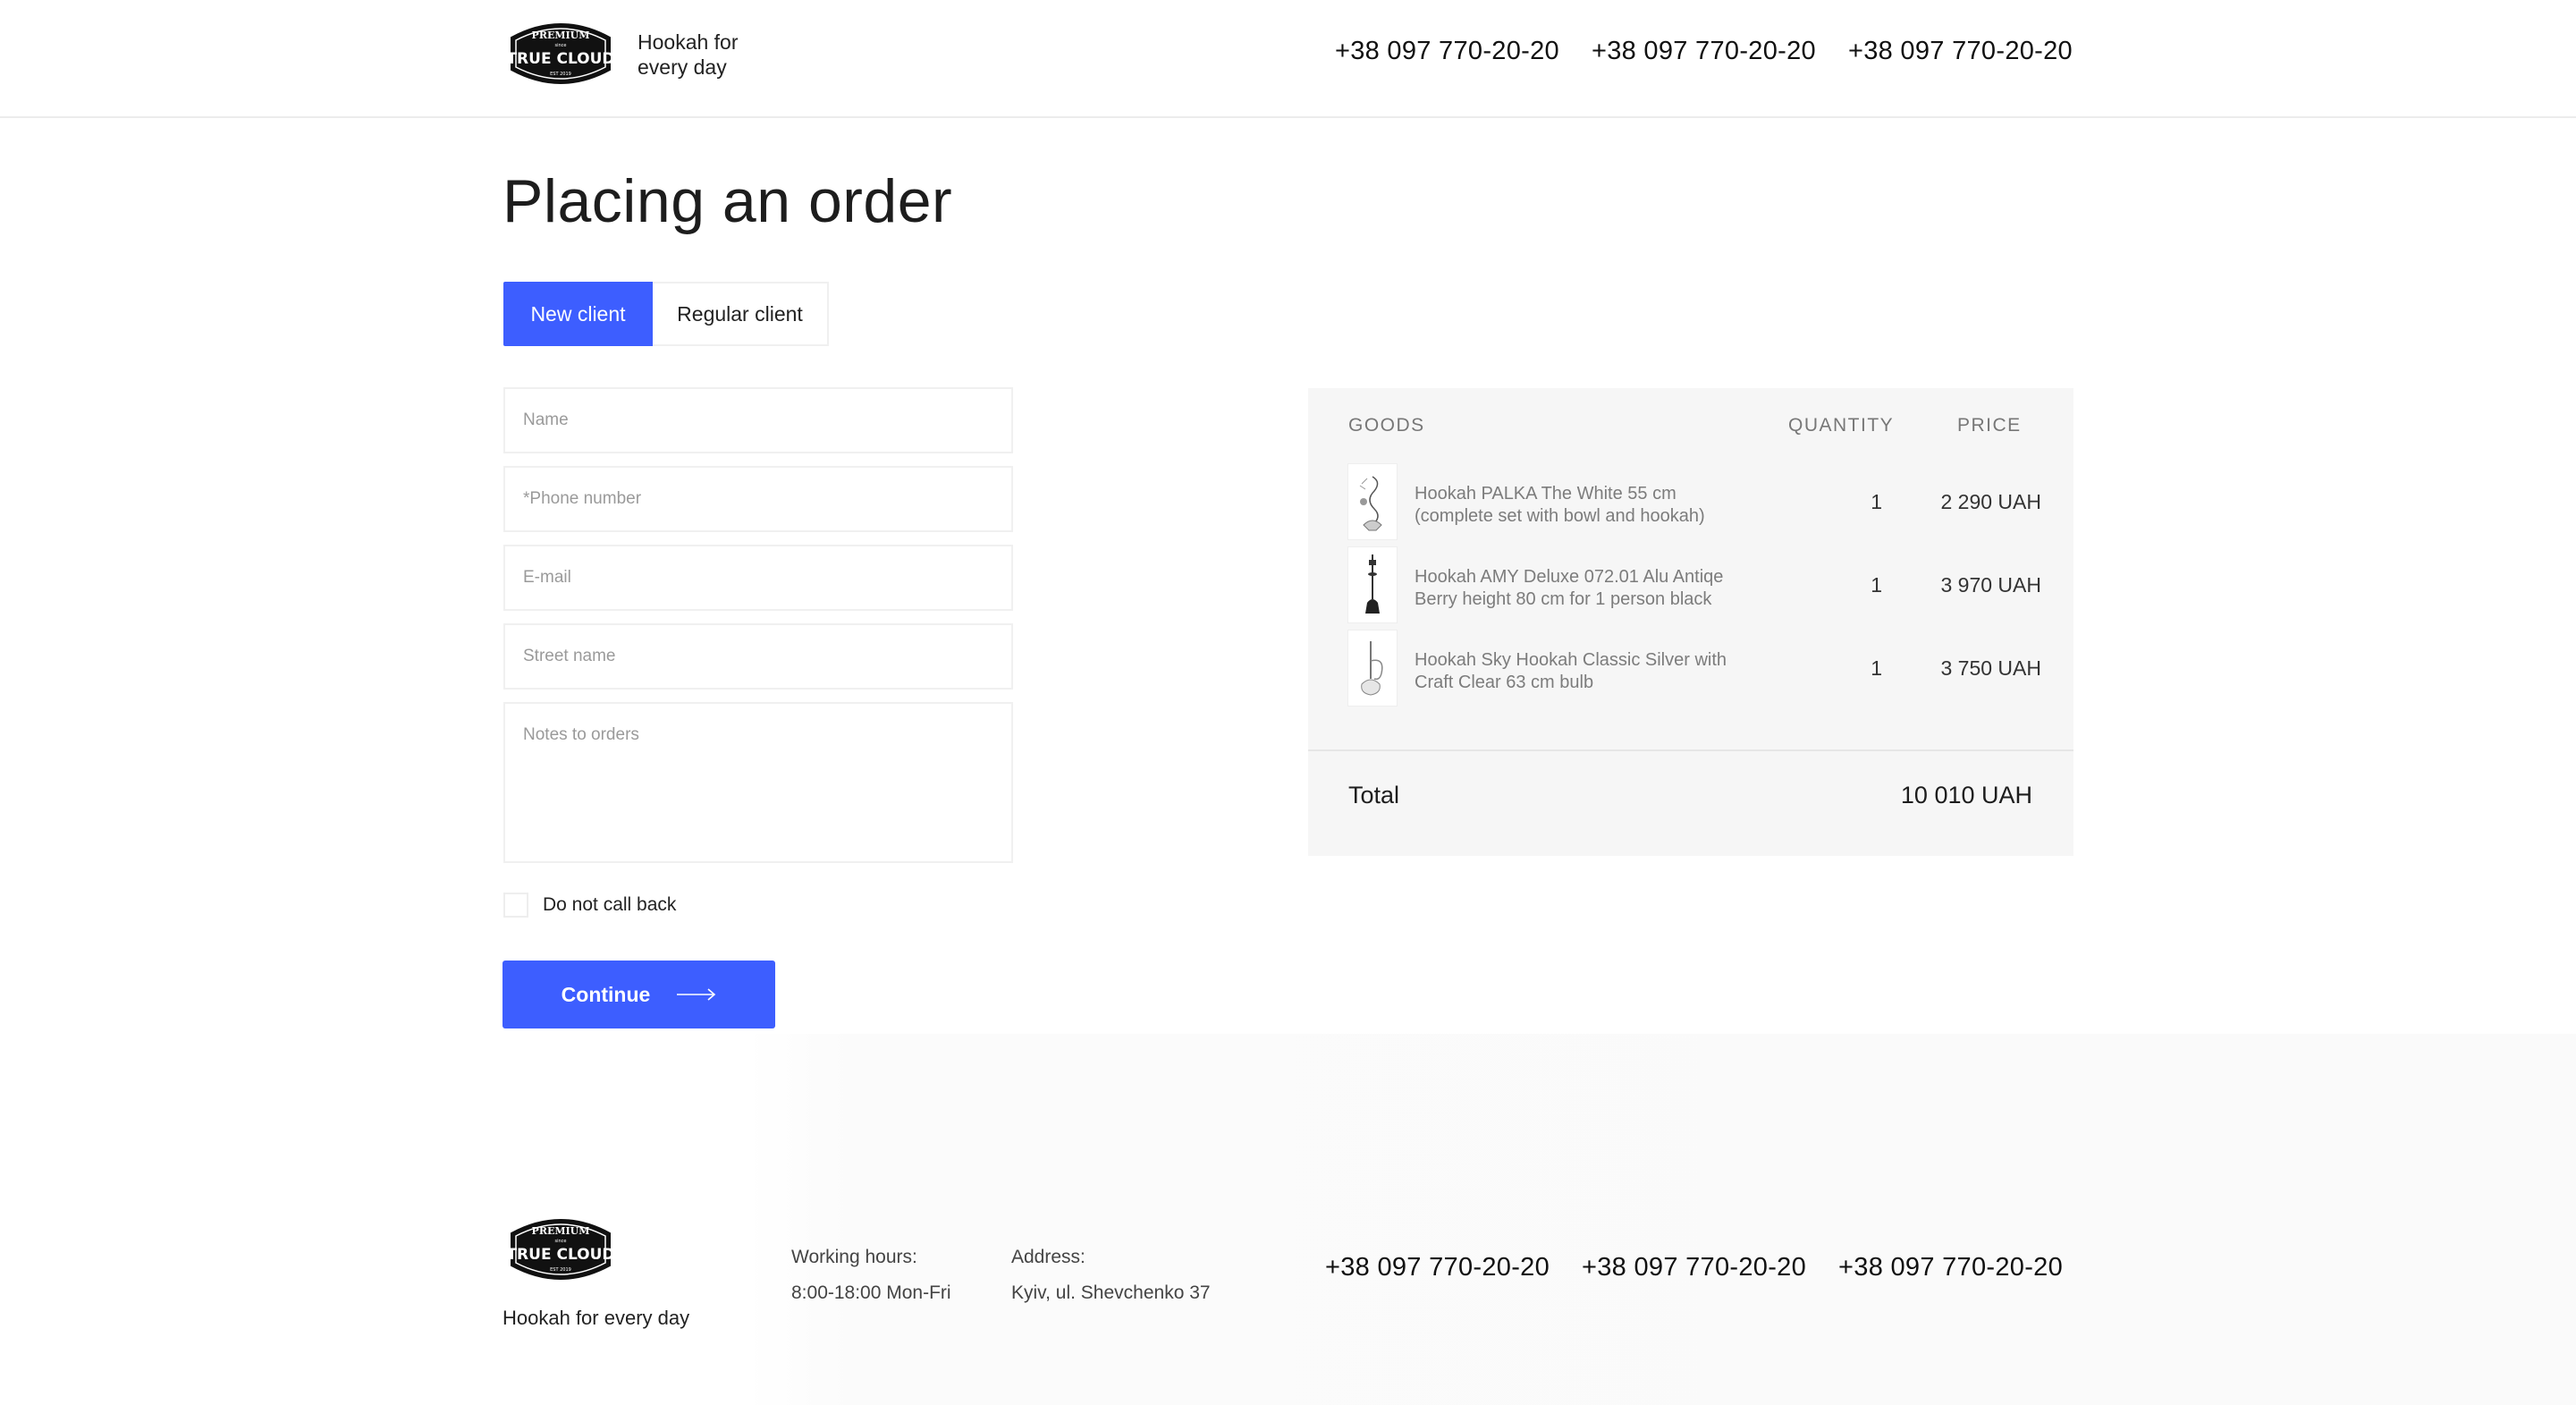 This screenshot has width=2576, height=1405. I want to click on header-phone-2: +38 097 770-20-20, so click(1704, 52).